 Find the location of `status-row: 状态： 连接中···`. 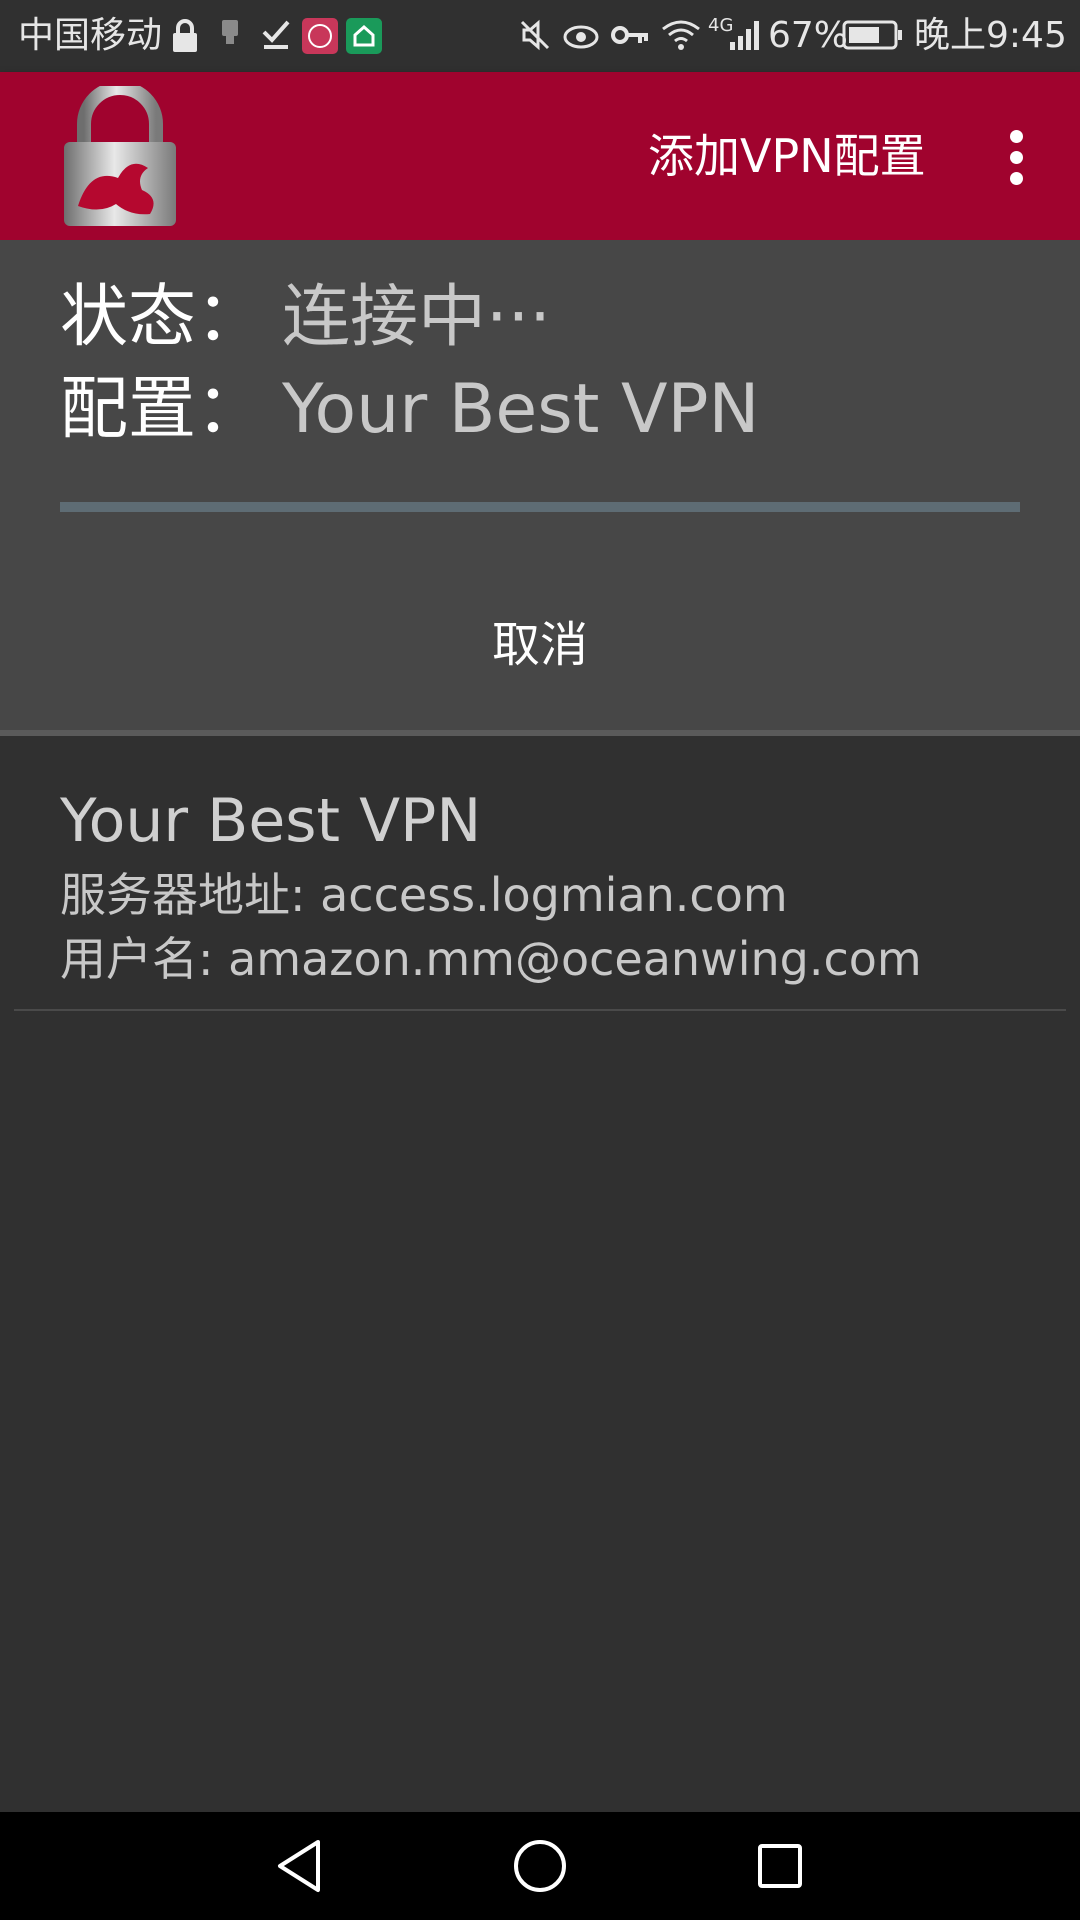

status-row: 状态： 连接中··· is located at coordinates (305, 318).